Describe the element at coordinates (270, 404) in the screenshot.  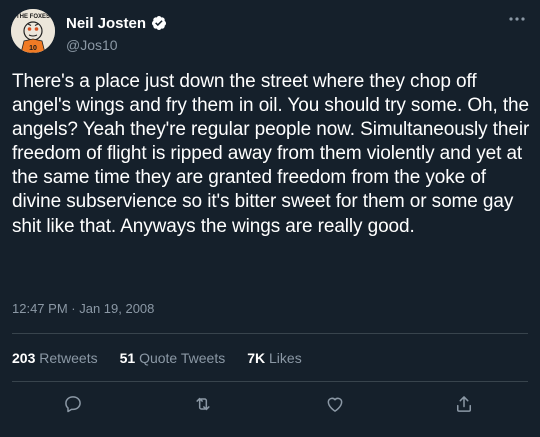
I see `tweet-actions` at that location.